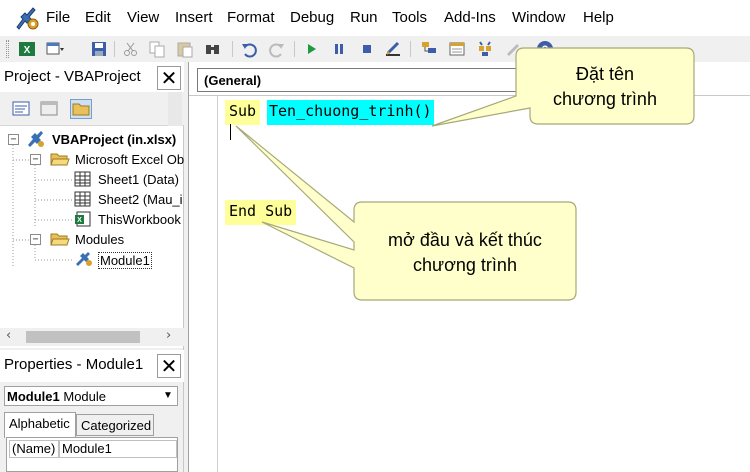  Describe the element at coordinates (409, 17) in the screenshot. I see `menu-tools: Tools` at that location.